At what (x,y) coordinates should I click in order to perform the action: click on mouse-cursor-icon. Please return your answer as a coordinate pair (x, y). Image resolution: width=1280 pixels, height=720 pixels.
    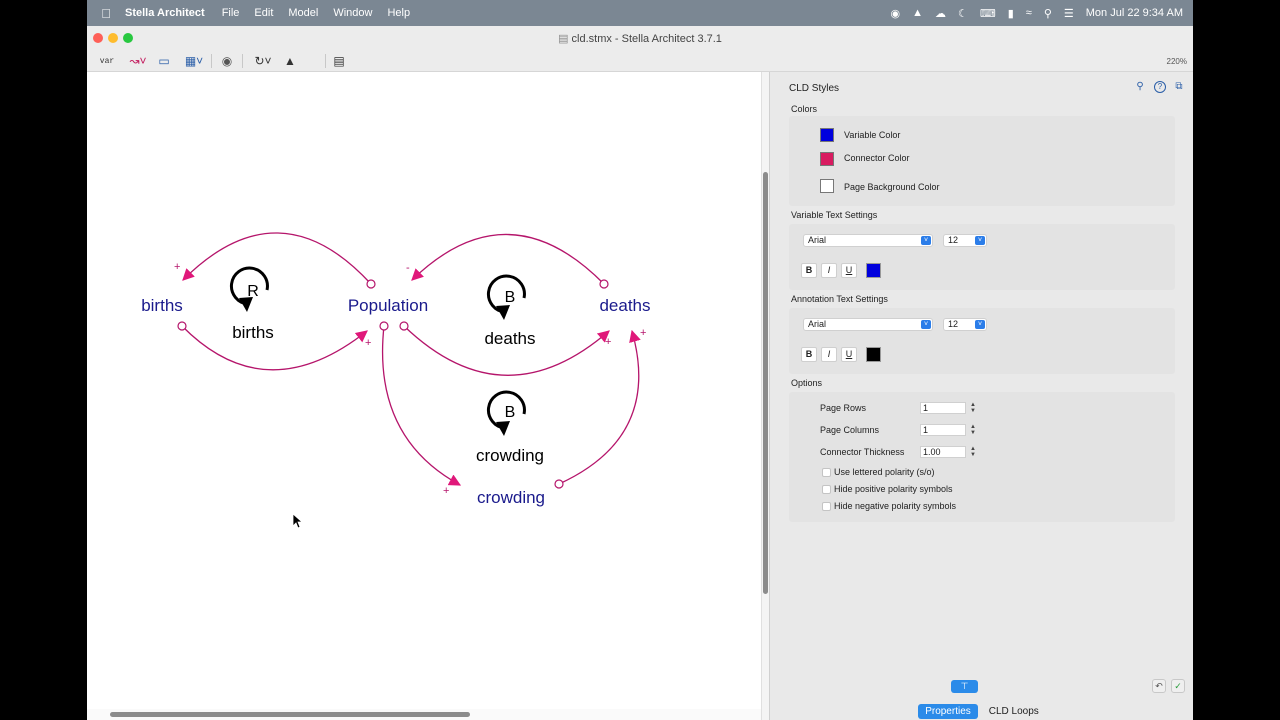
    Looking at the image, I should click on (298, 521).